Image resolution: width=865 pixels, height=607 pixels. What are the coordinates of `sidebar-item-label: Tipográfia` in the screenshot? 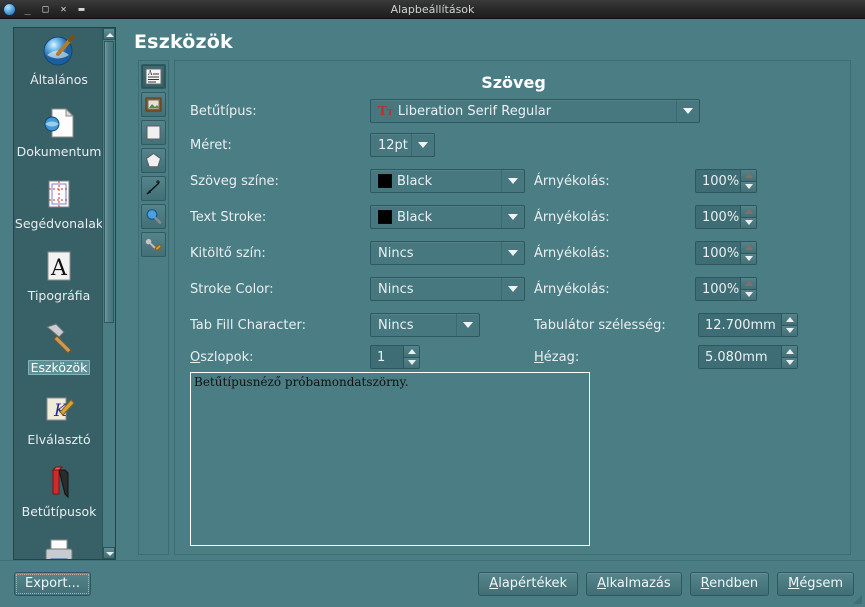 It's located at (59, 295).